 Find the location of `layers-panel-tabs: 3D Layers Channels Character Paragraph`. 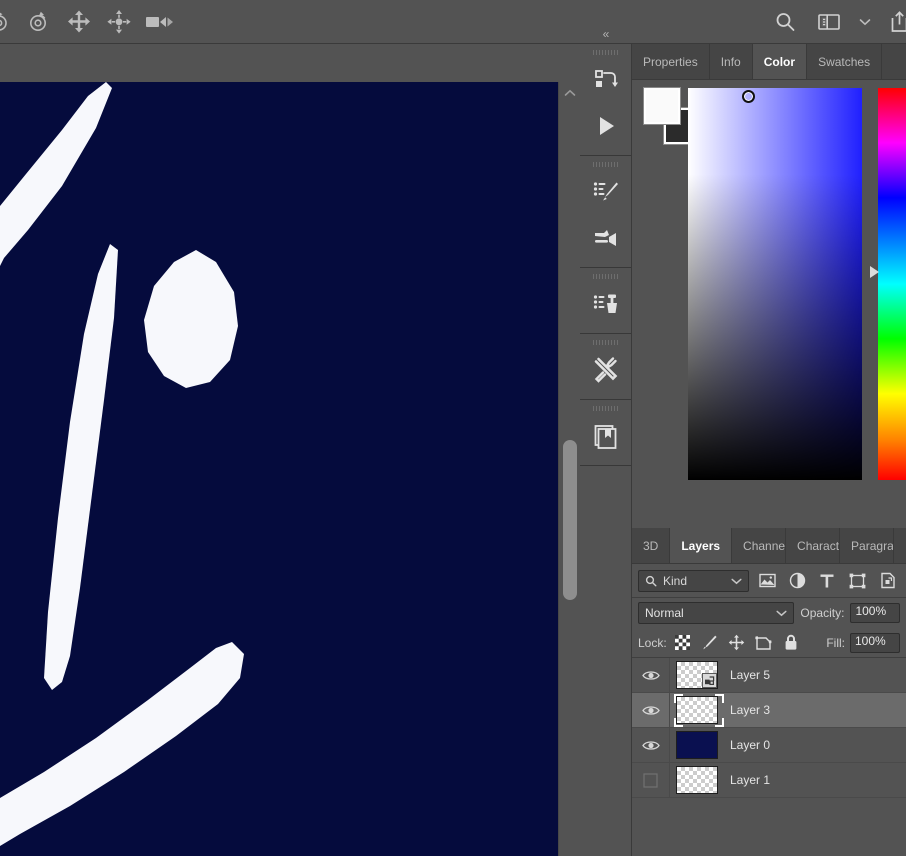

layers-panel-tabs: 3D Layers Channels Character Paragraph is located at coordinates (769, 546).